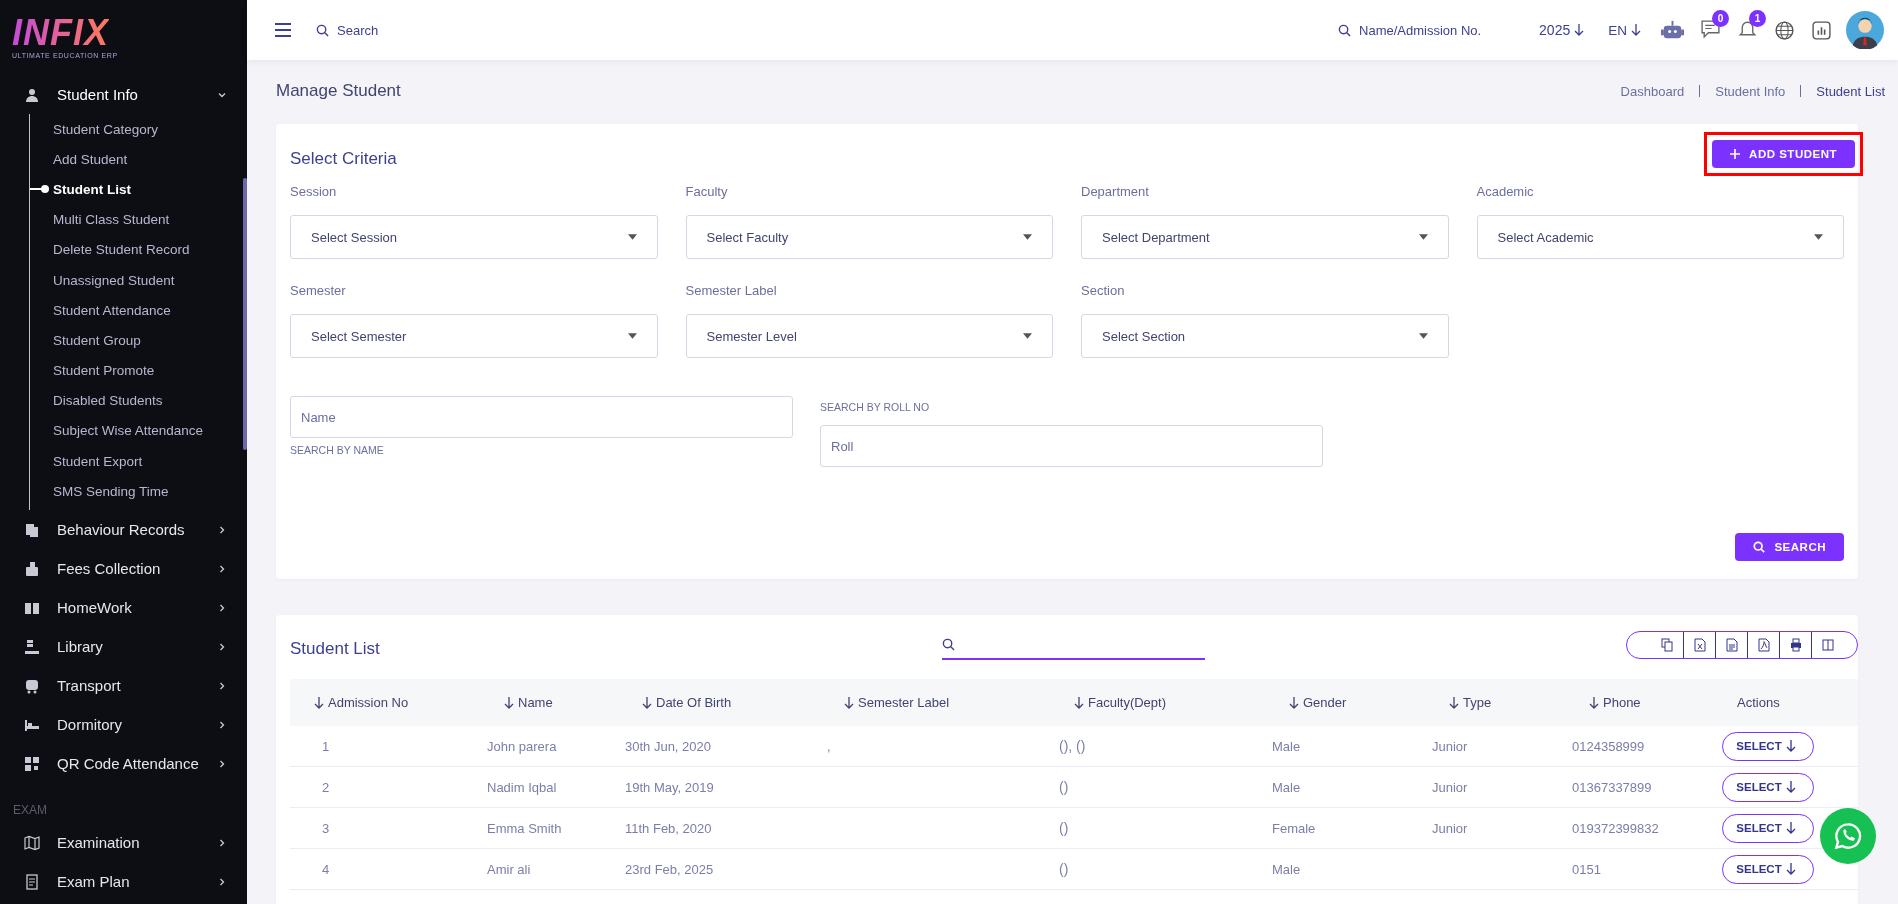 The image size is (1898, 904). What do you see at coordinates (335, 649) in the screenshot?
I see `card-title: Student List` at bounding box center [335, 649].